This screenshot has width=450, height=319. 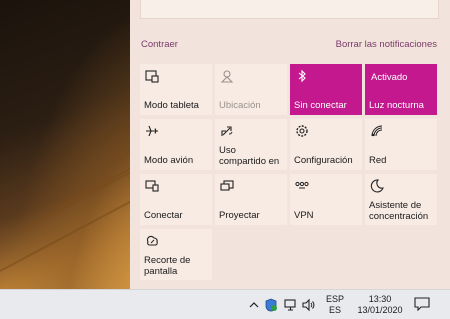 I want to click on input-language-indicator: ESP ES, so click(x=335, y=305).